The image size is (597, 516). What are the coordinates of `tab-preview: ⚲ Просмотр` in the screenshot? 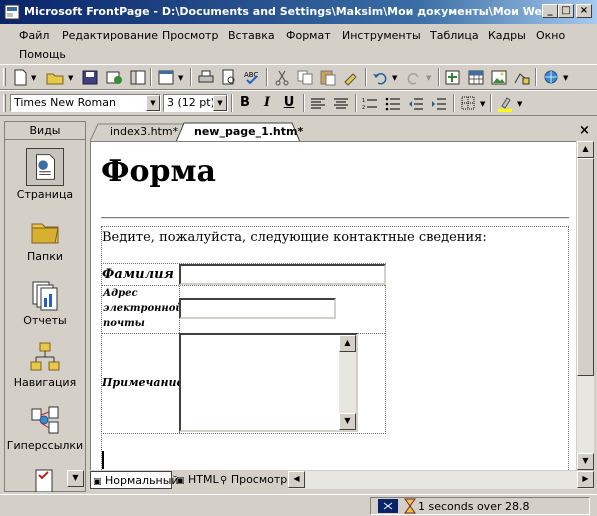 It's located at (253, 480).